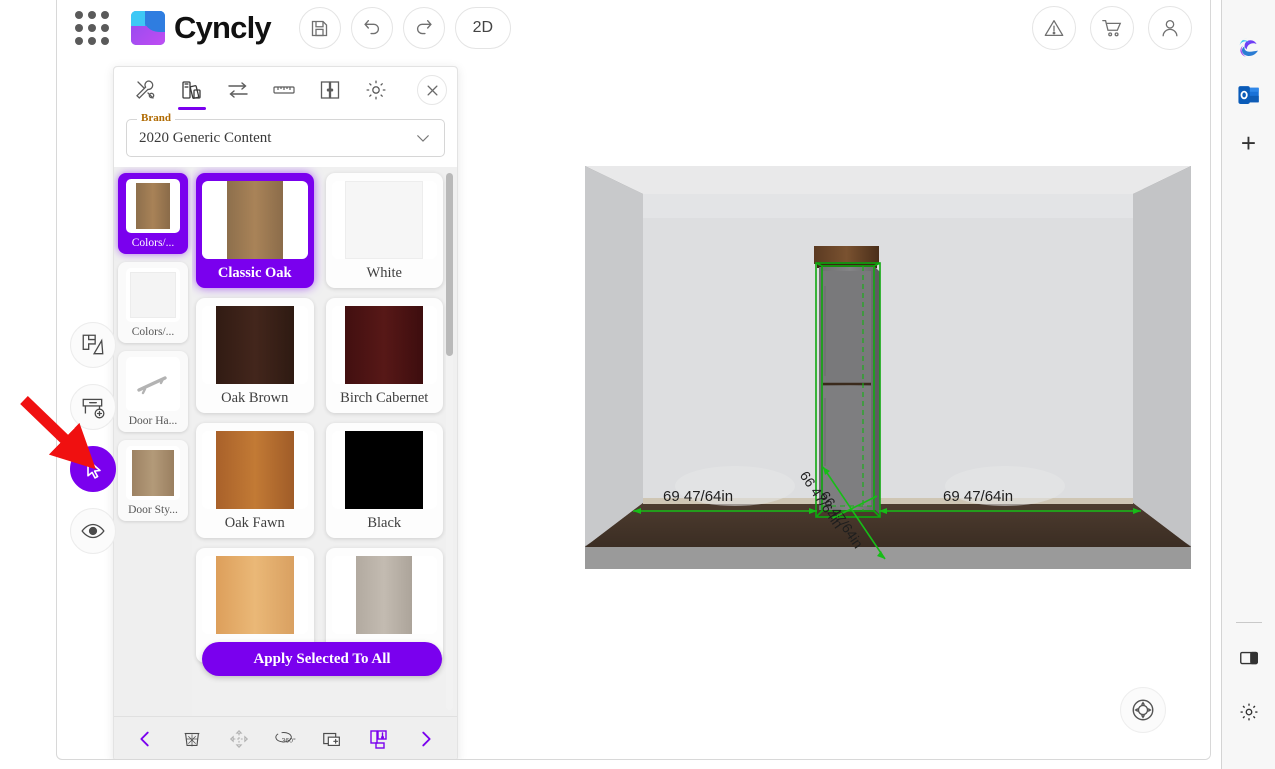 The height and width of the screenshot is (769, 1275). Describe the element at coordinates (289, 740) in the screenshot. I see `svg-text: 360°` at that location.